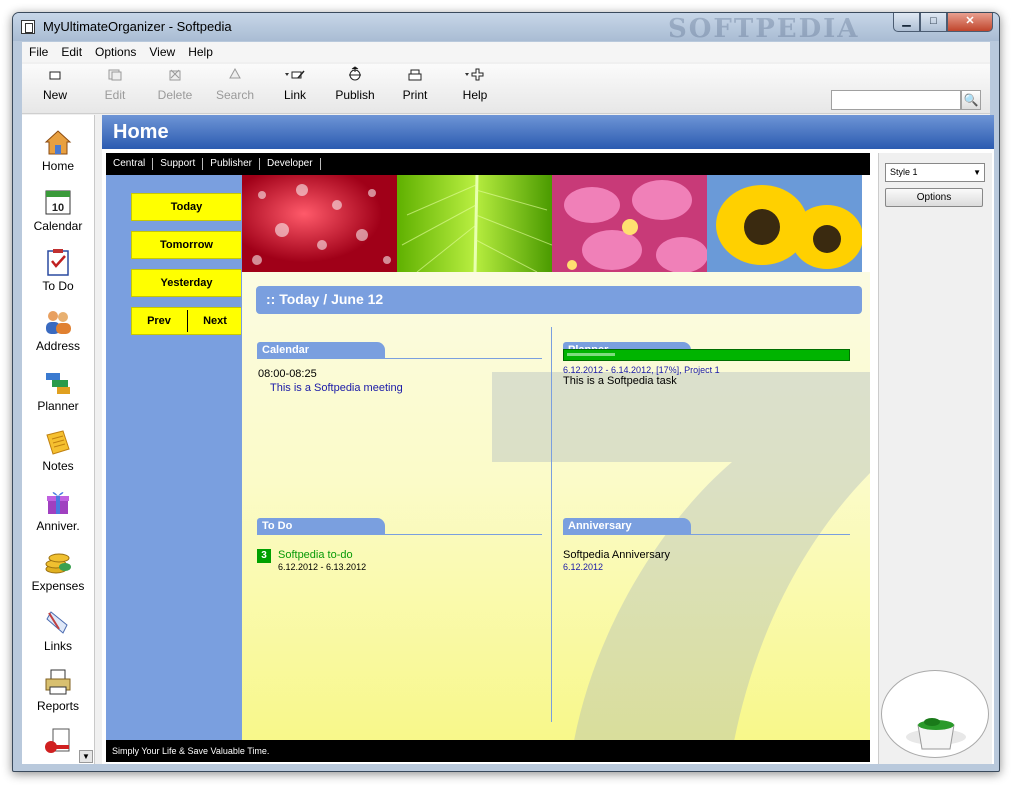 The width and height of the screenshot is (1021, 792). I want to click on calendar-icon: 10, so click(58, 202).